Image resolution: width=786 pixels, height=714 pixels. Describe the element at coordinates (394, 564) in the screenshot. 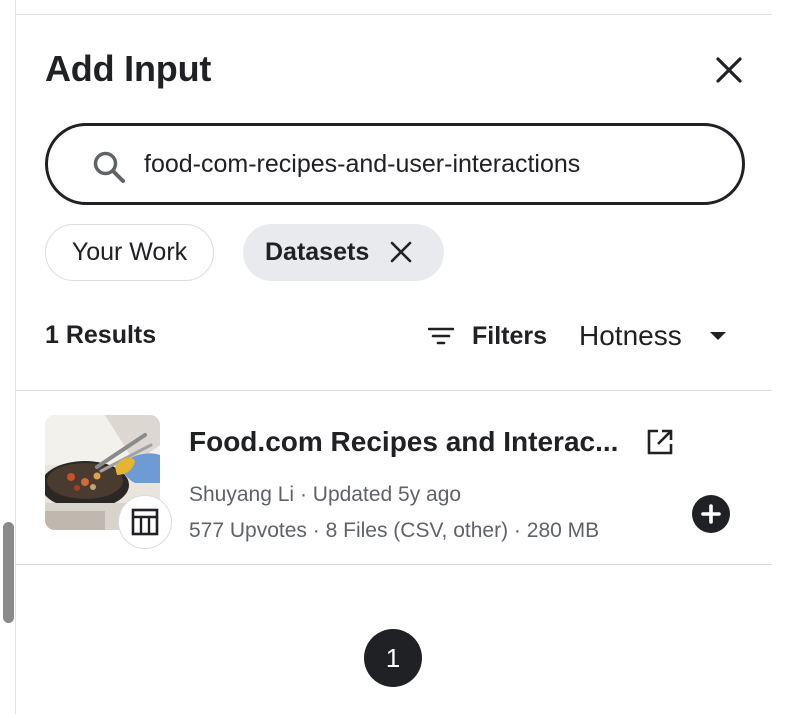

I see `results-divider-bottom` at that location.